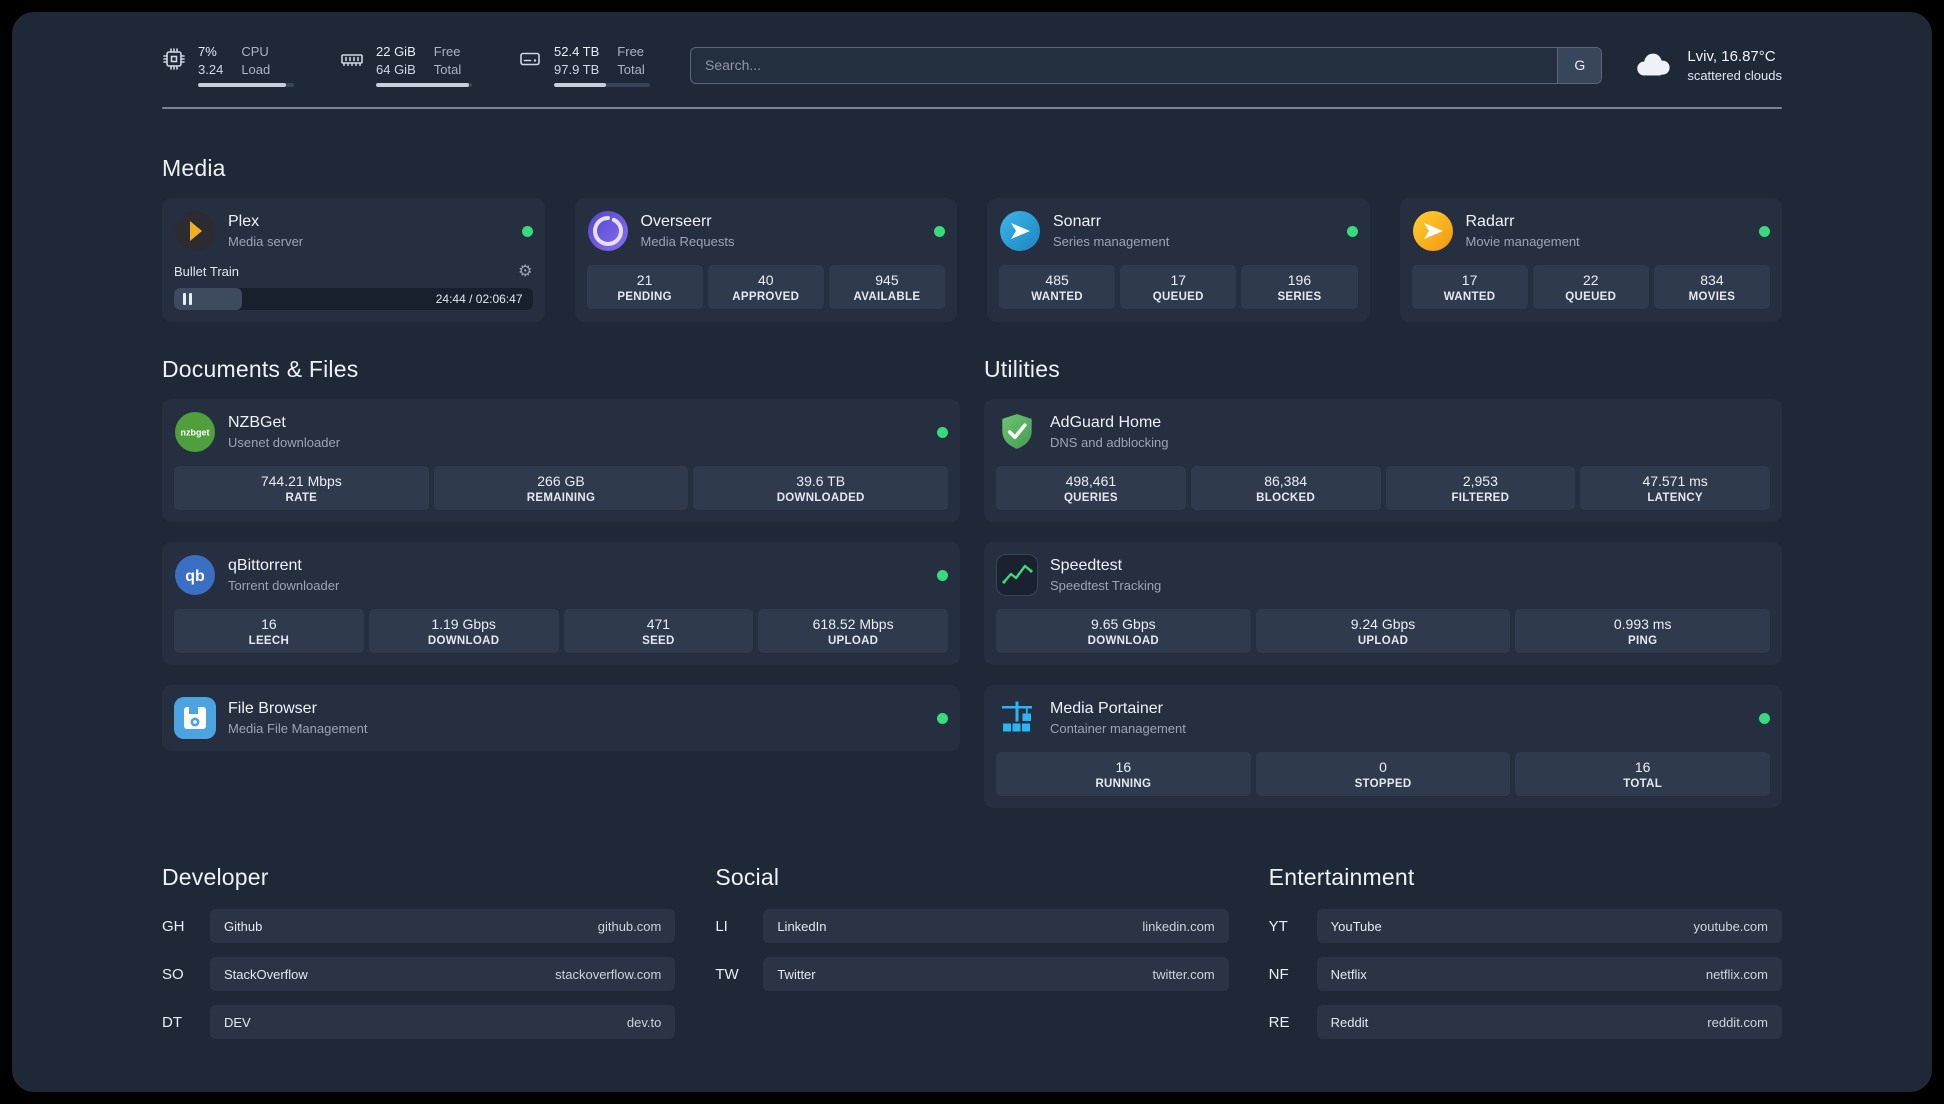 Image resolution: width=1944 pixels, height=1104 pixels. I want to click on now-playing-row: Bullet Train ⚙, so click(353, 271).